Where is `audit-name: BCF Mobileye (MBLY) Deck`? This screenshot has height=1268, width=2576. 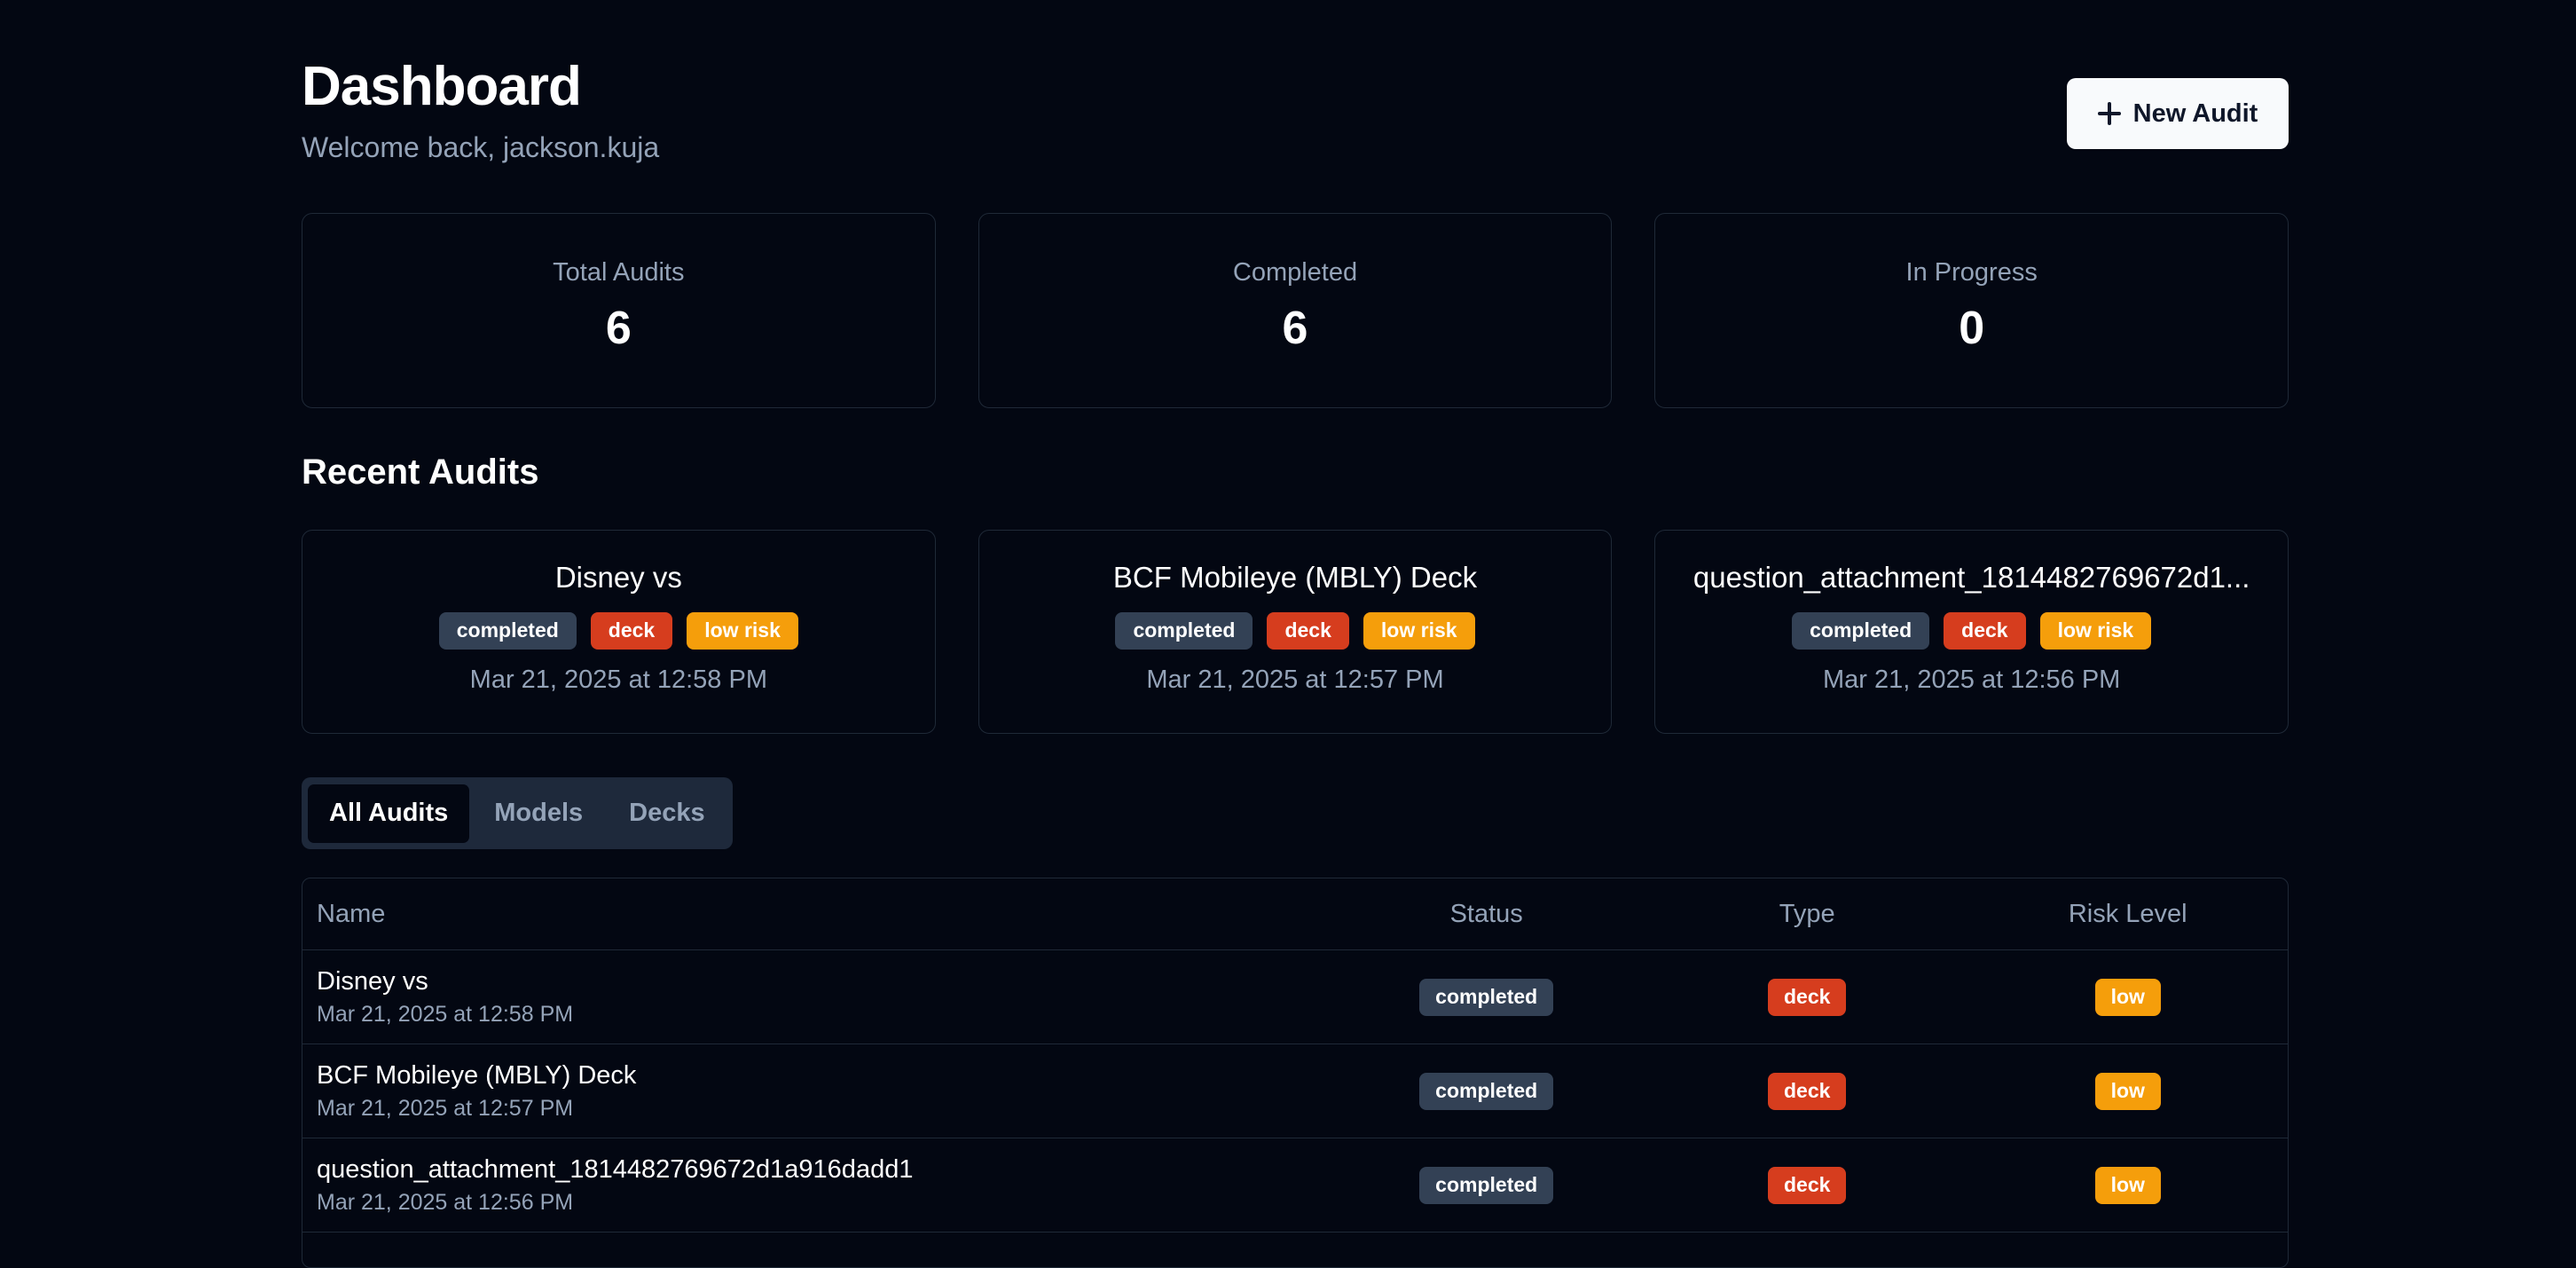 audit-name: BCF Mobileye (MBLY) Deck is located at coordinates (477, 1075).